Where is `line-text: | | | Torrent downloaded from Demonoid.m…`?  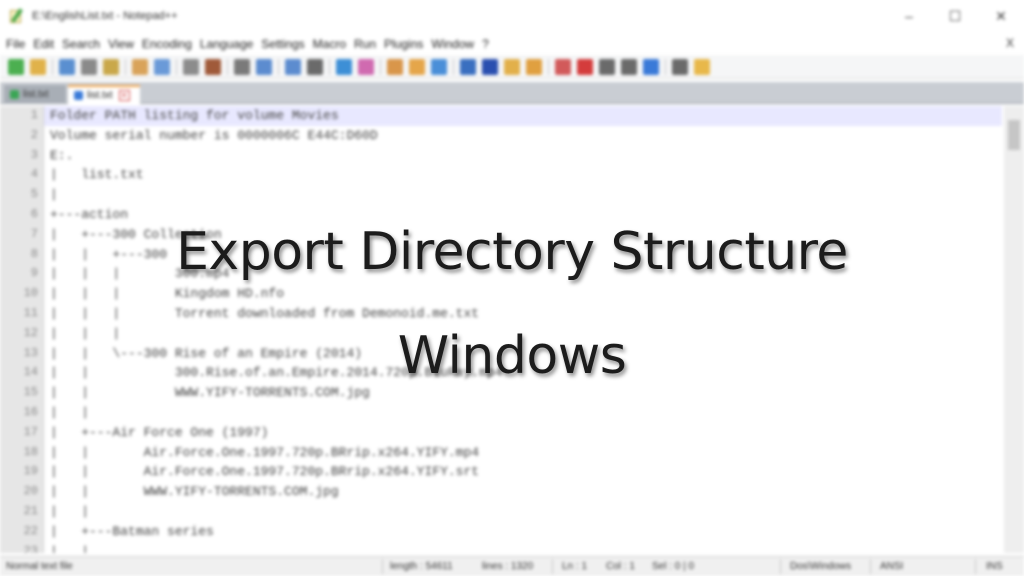
line-text: | | | Torrent downloaded from Demonoid.m… is located at coordinates (265, 313).